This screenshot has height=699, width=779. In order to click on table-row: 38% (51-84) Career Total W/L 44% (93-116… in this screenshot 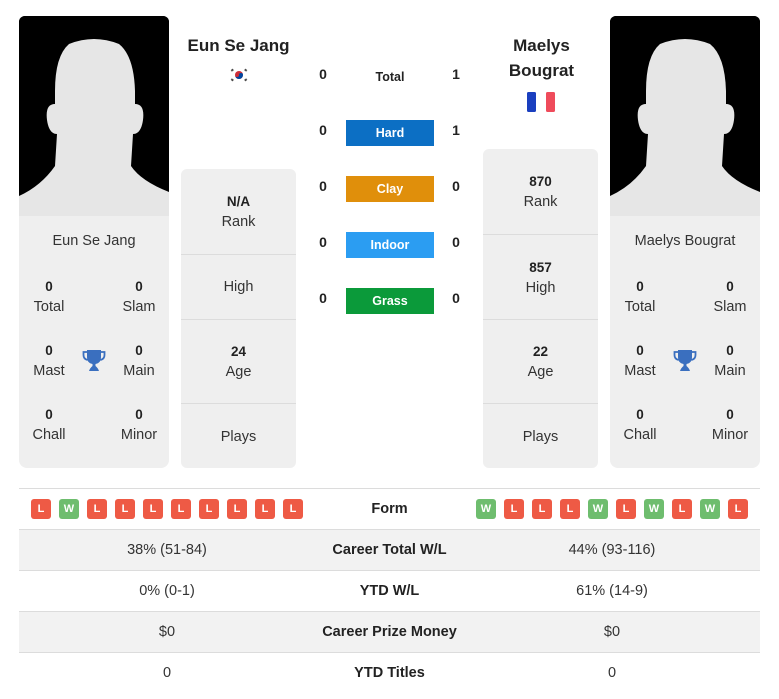, I will do `click(389, 549)`.